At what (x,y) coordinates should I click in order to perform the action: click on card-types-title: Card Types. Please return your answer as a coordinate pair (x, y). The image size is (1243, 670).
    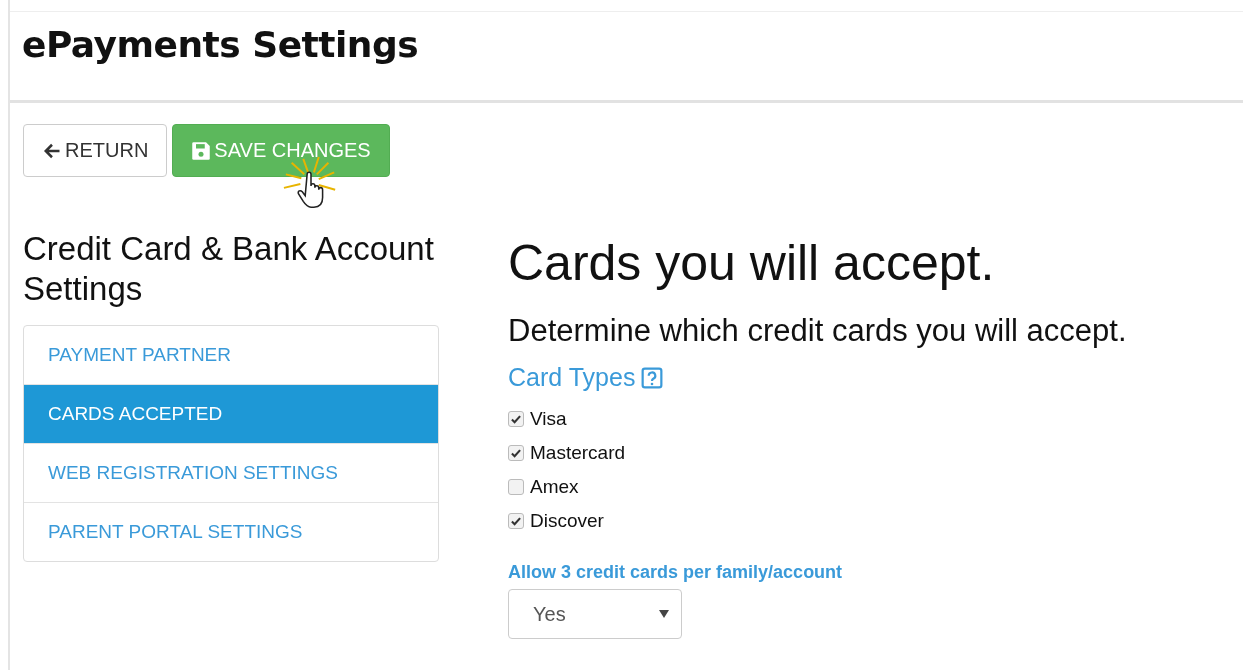
    Looking at the image, I should click on (572, 377).